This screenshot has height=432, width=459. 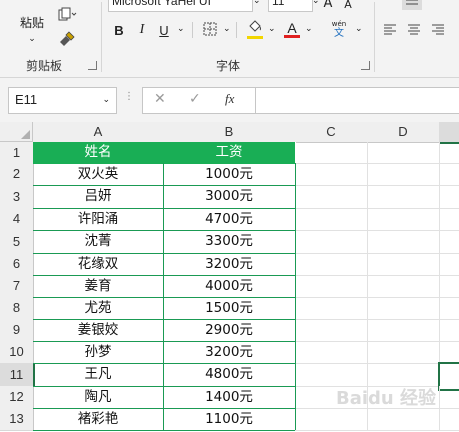 I want to click on font-color-button: A, so click(x=292, y=29).